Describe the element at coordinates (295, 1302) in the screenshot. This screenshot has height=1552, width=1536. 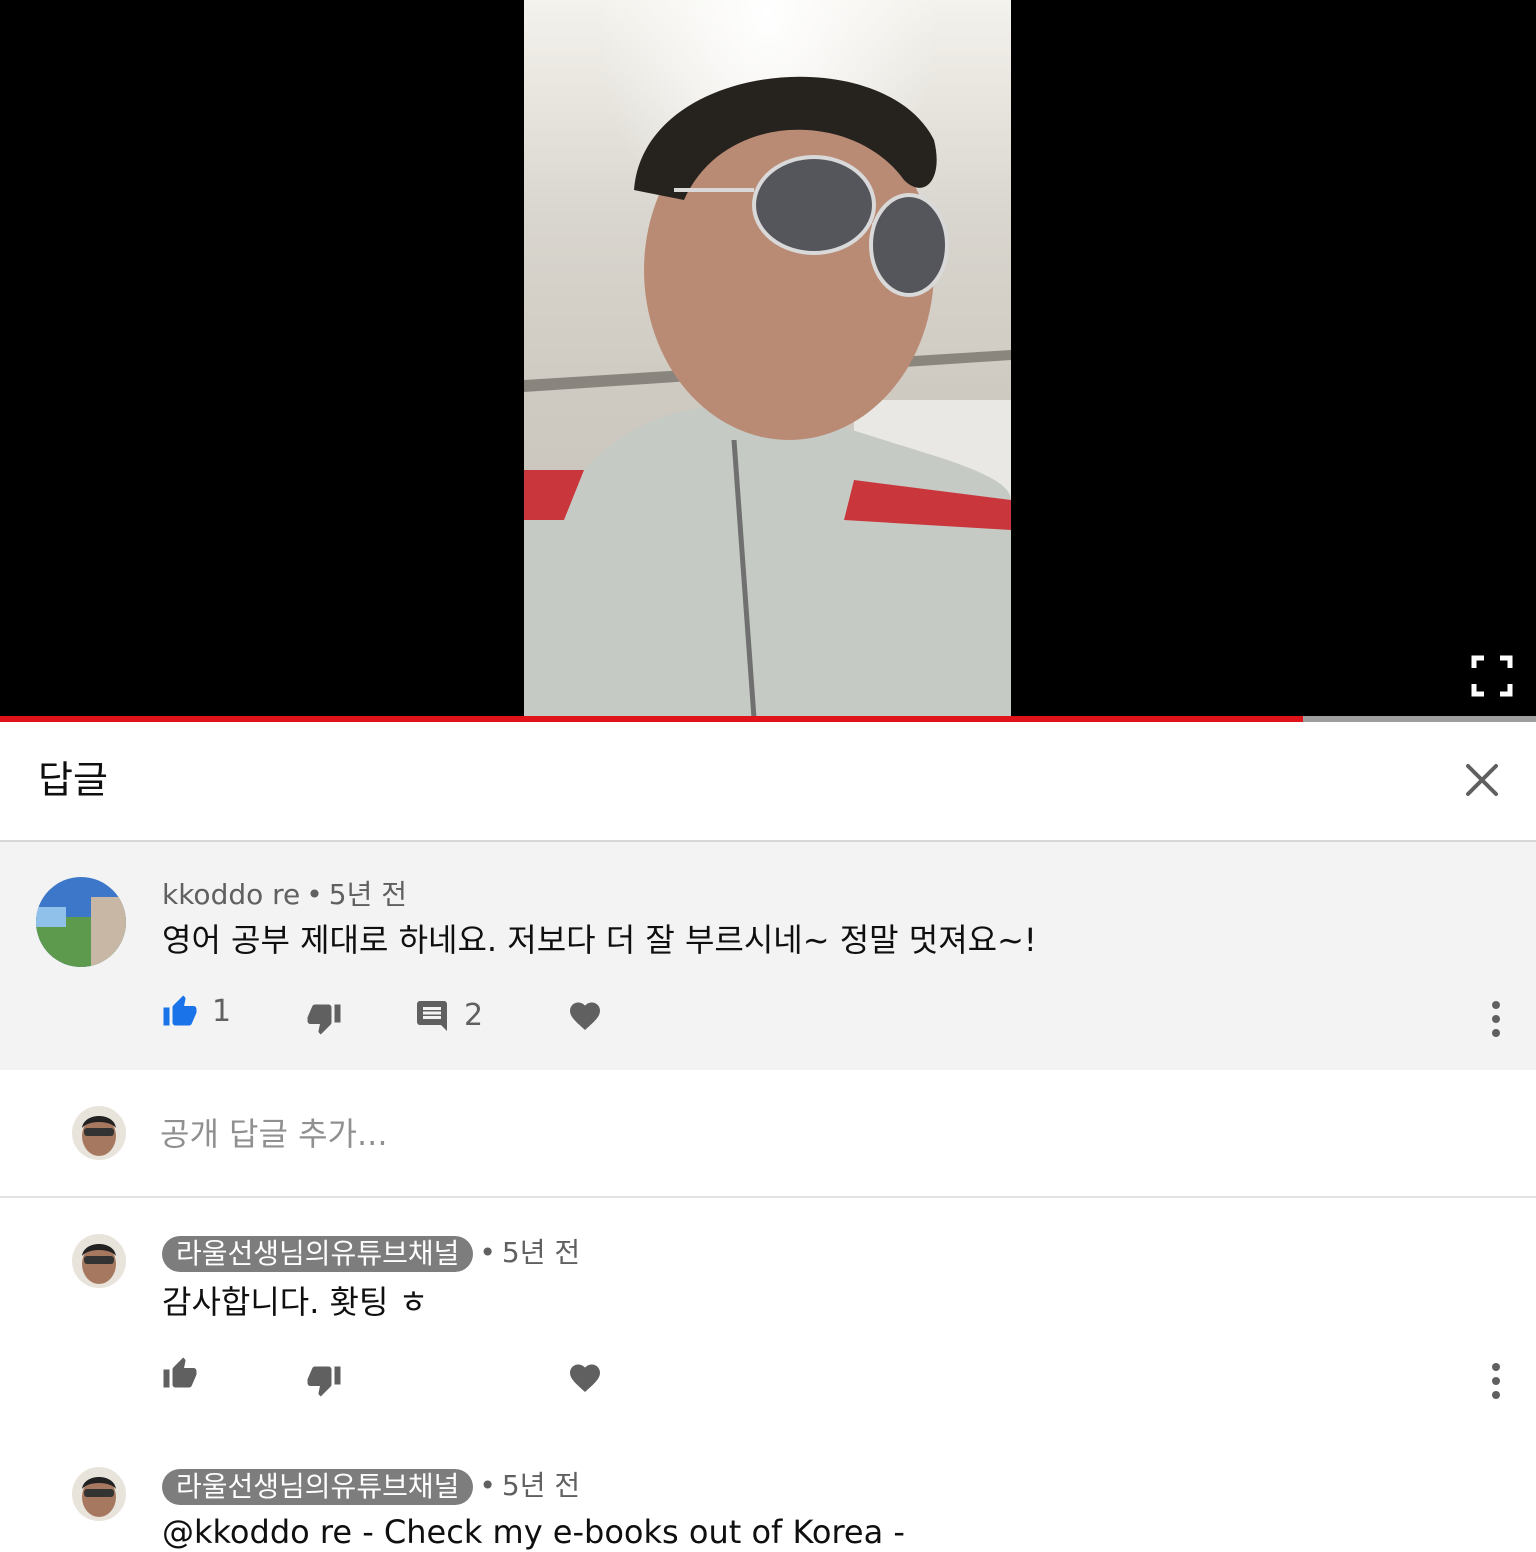
I see `reply-text: 감사합니다. 홧팅 ㅎ` at that location.